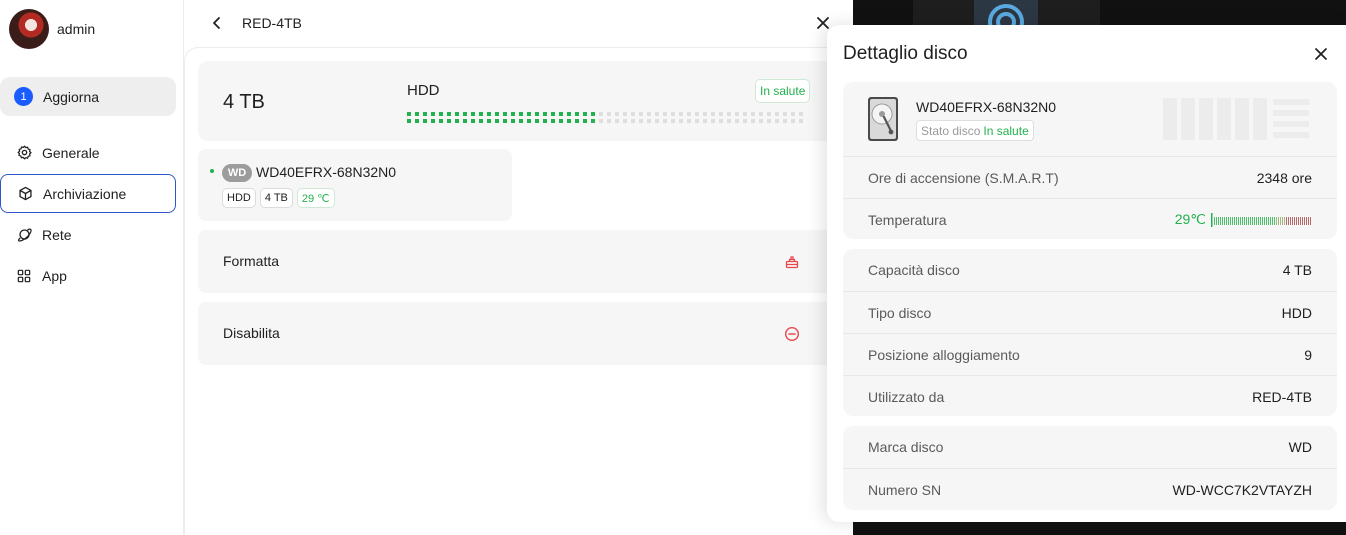 The width and height of the screenshot is (1346, 535). I want to click on eraser-icon, so click(792, 262).